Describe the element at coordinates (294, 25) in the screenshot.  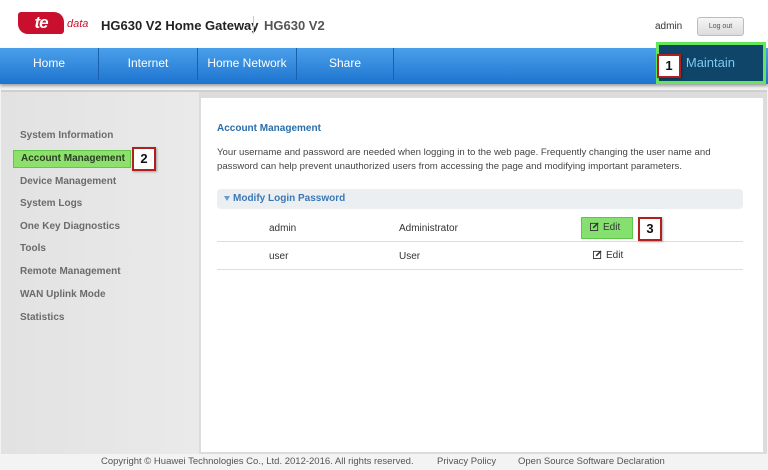
I see `device-model: HG630 V2` at that location.